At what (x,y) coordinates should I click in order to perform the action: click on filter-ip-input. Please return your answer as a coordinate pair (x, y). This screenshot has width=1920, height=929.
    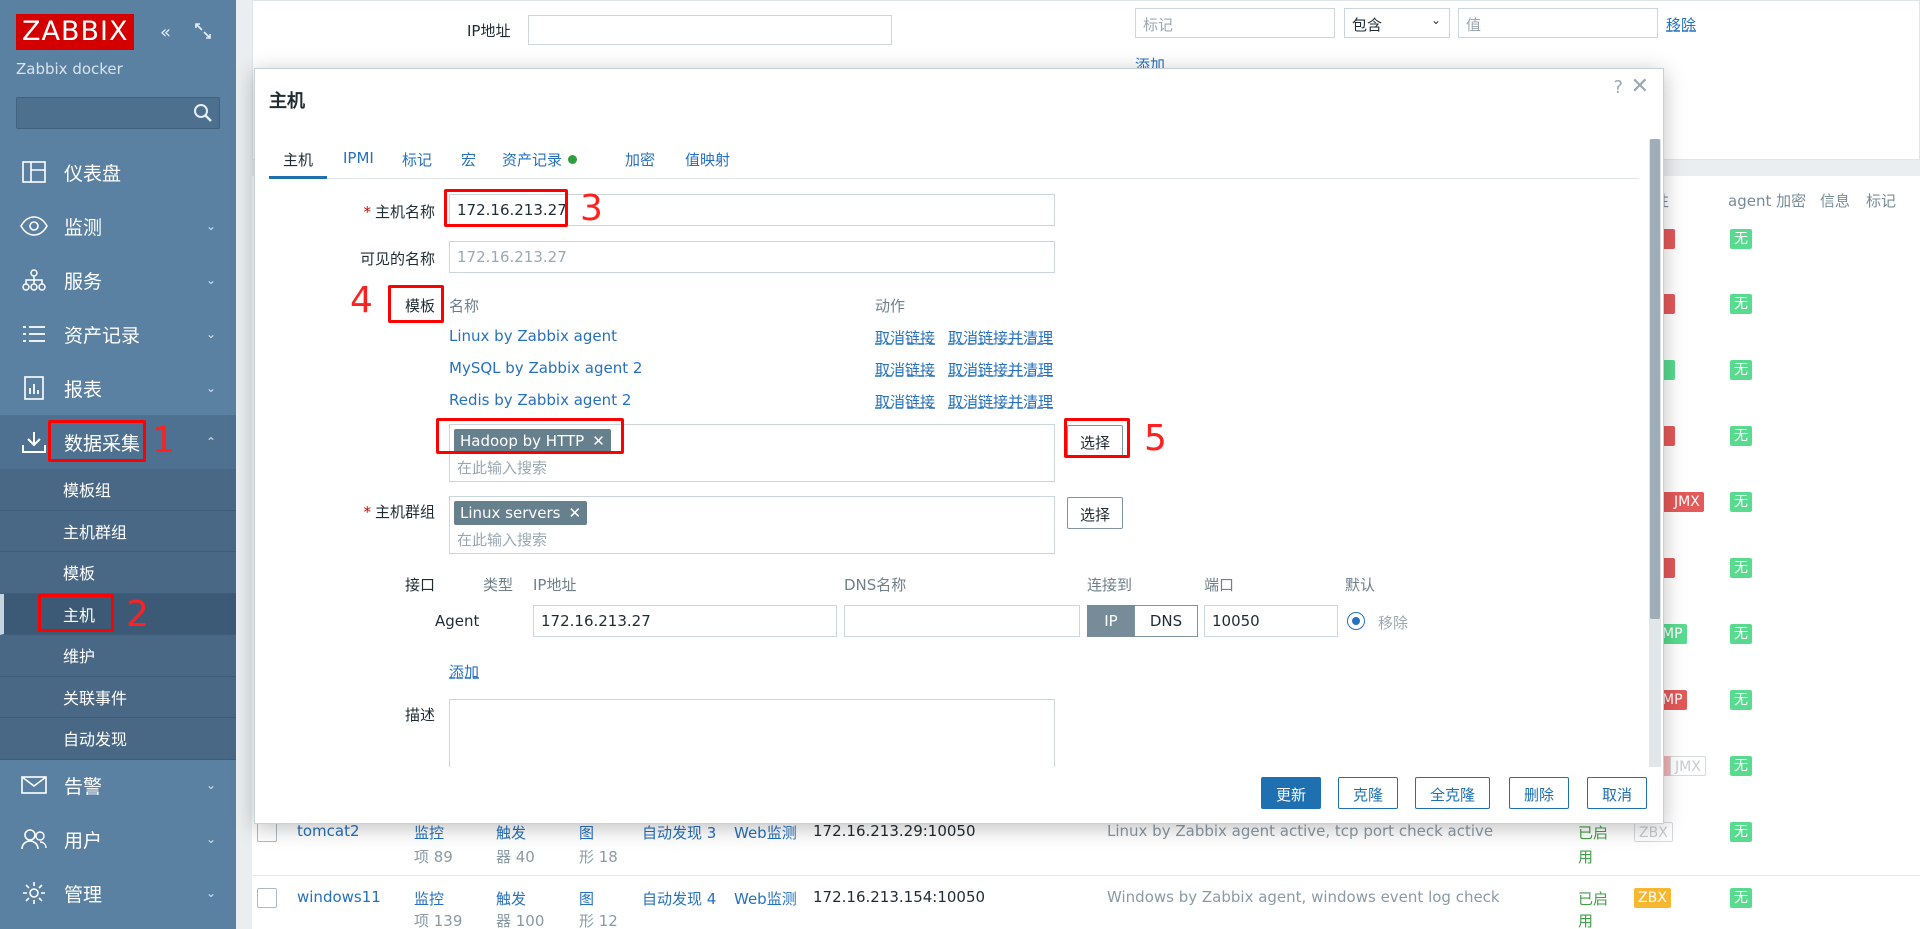
    Looking at the image, I should click on (710, 30).